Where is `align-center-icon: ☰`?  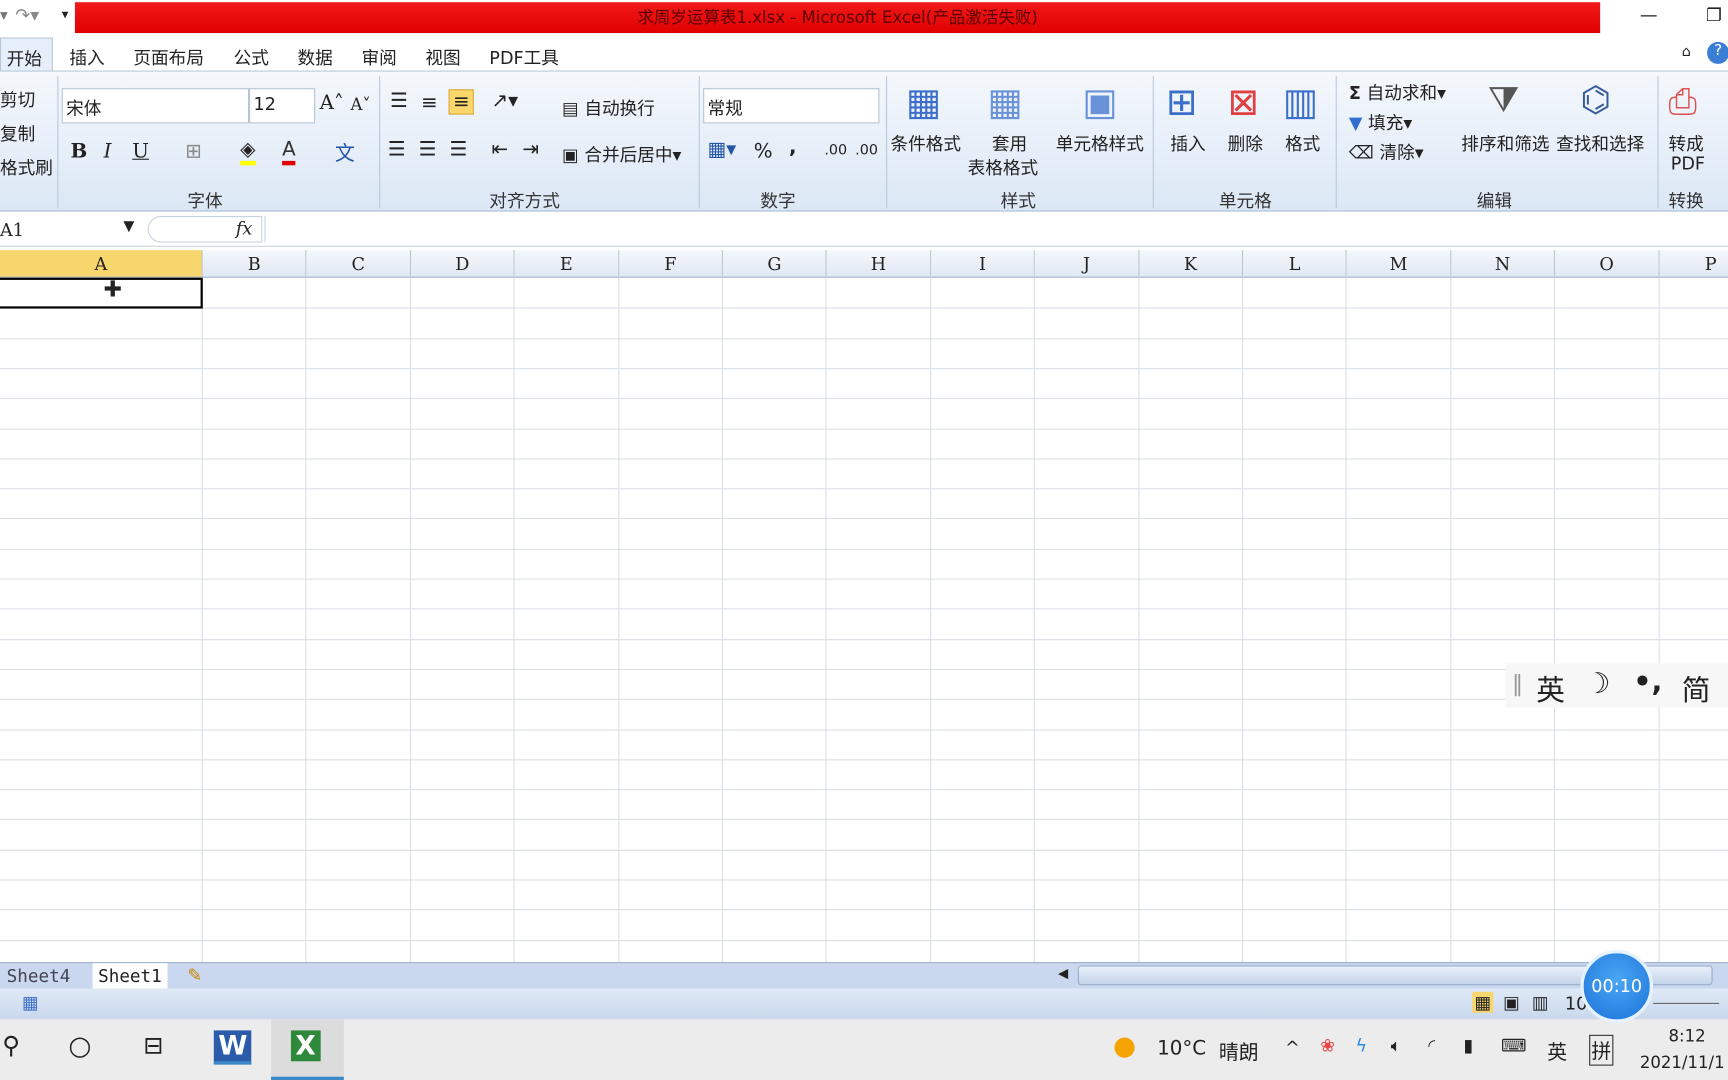
align-center-icon: ☰ is located at coordinates (428, 149).